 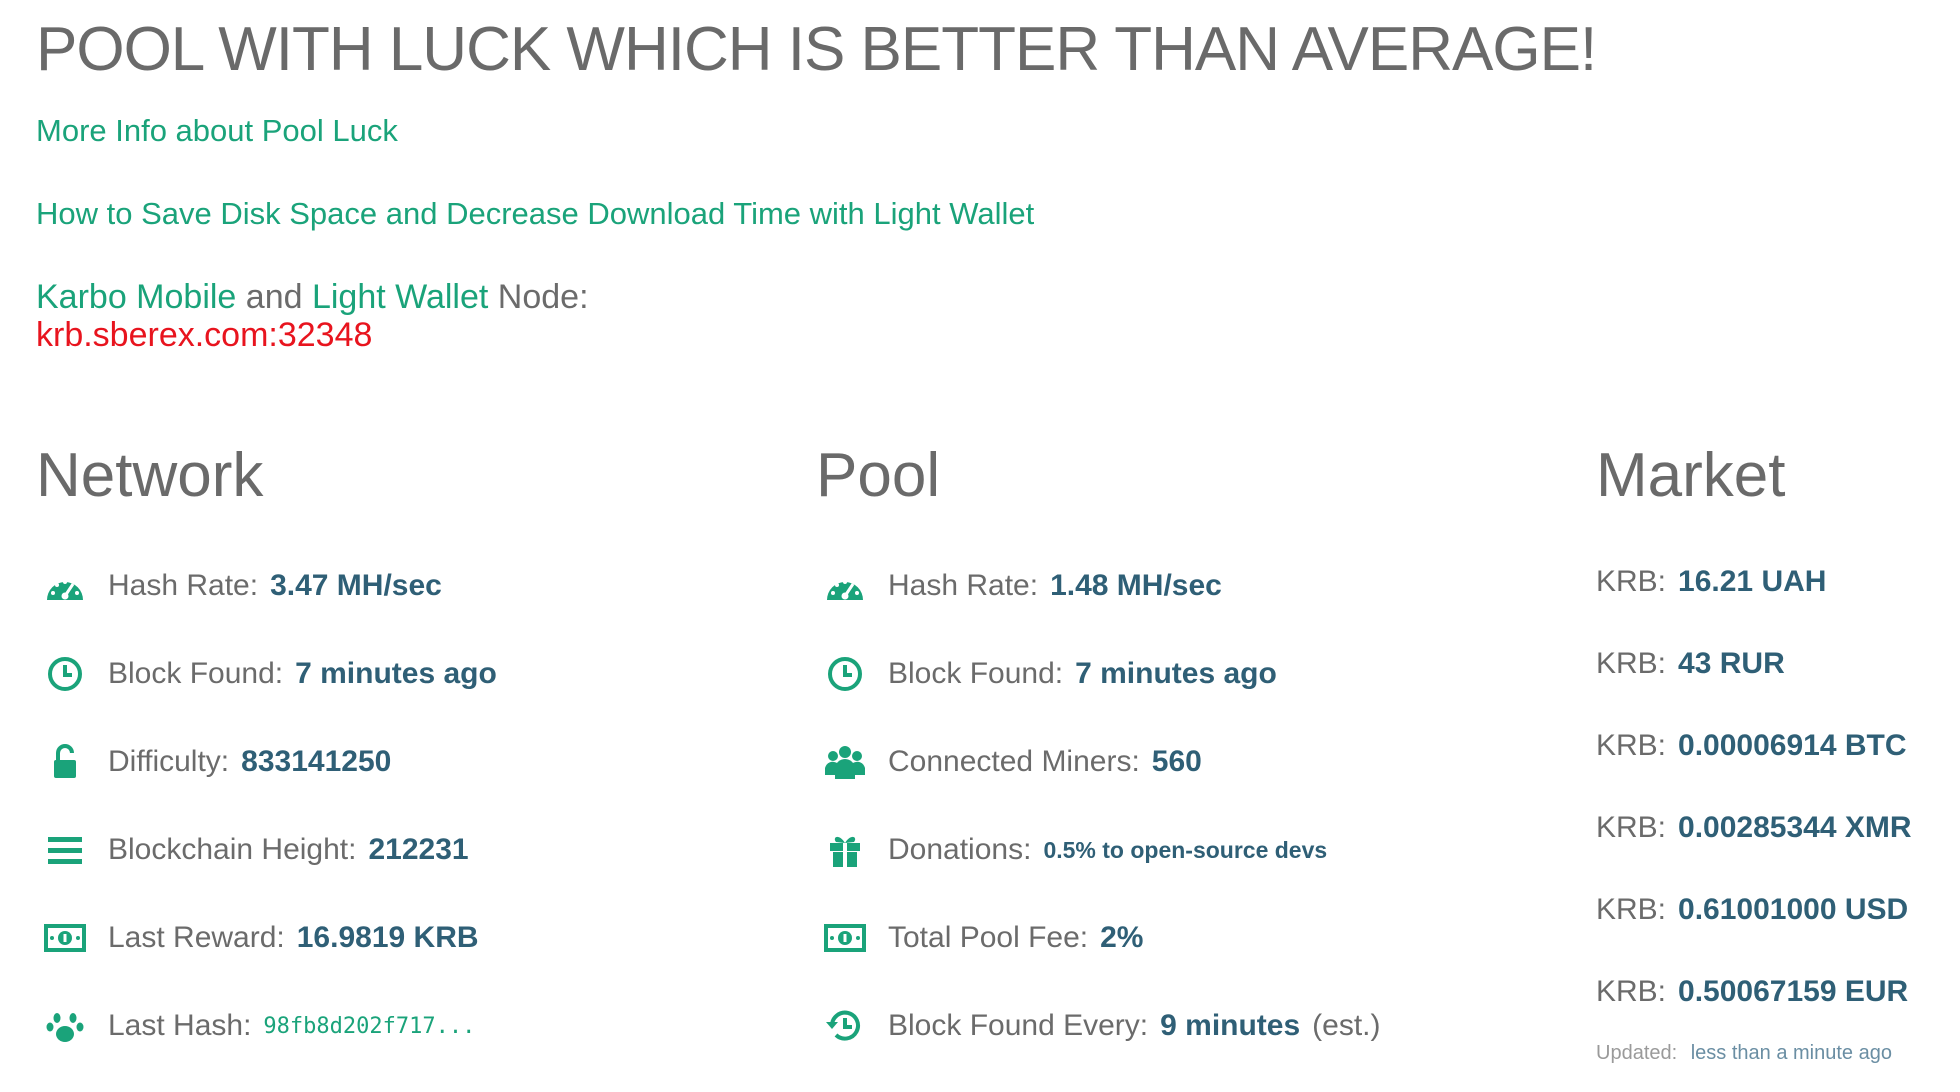 What do you see at coordinates (274, 297) in the screenshot?
I see `and-text: and` at bounding box center [274, 297].